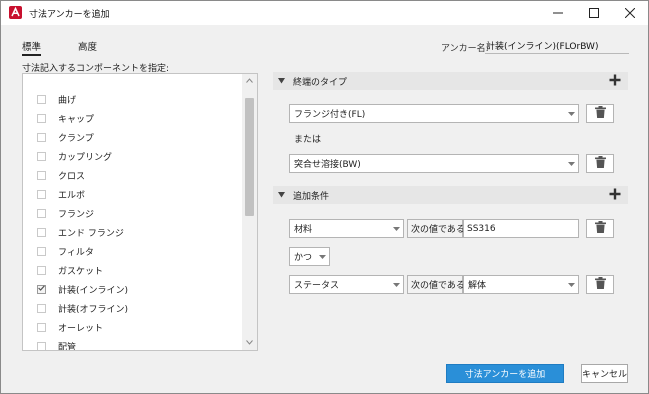 The width and height of the screenshot is (649, 394). I want to click on list-item: クランプ, so click(133, 137).